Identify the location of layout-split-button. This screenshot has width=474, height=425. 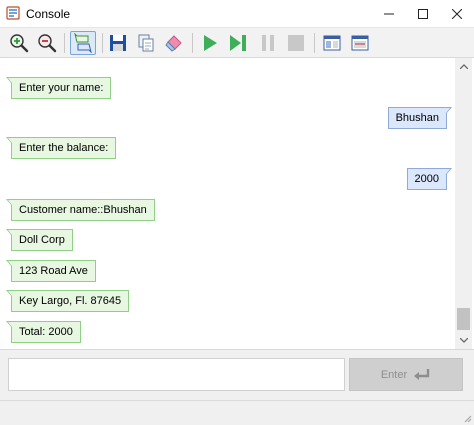
(332, 43).